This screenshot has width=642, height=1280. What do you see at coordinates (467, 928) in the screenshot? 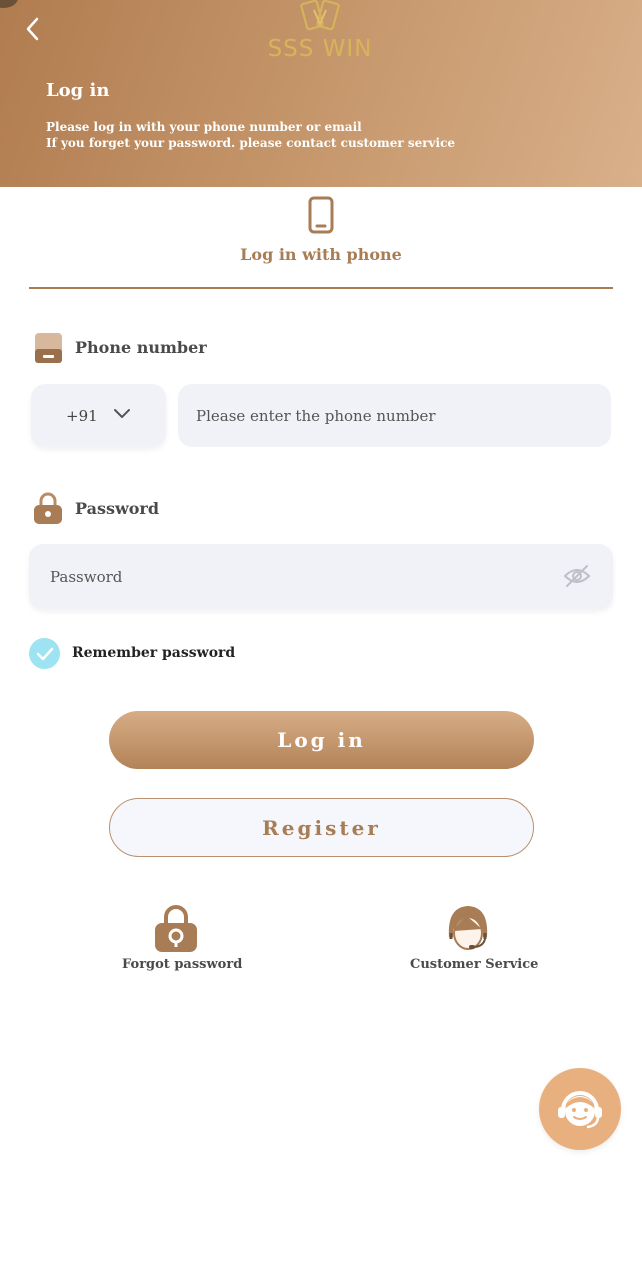
I see `customer-service-icon` at bounding box center [467, 928].